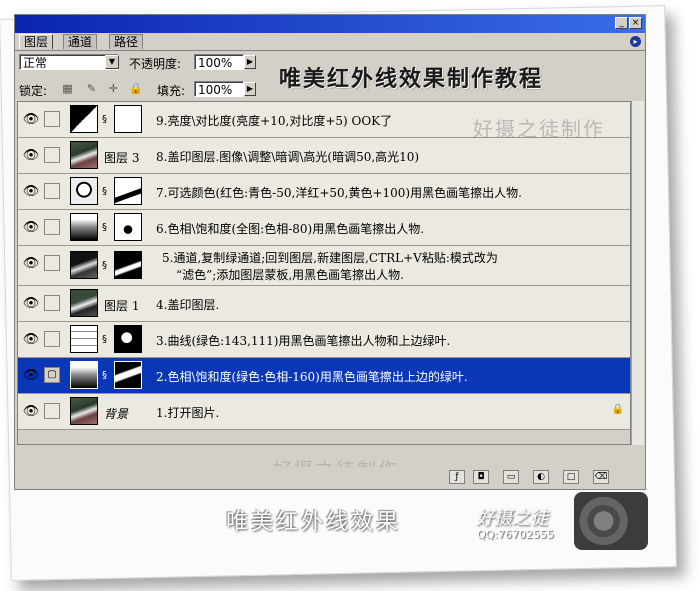  What do you see at coordinates (250, 89) in the screenshot?
I see `fill-slider-button: ▶` at bounding box center [250, 89].